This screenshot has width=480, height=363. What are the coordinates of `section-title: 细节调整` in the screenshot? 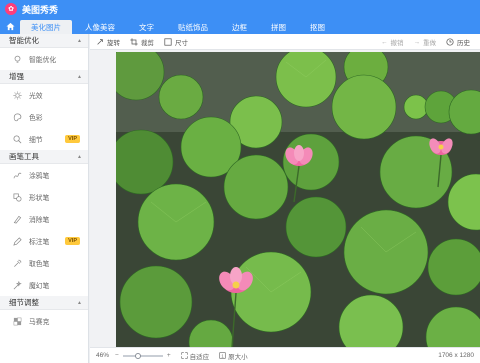 It's located at (24, 302).